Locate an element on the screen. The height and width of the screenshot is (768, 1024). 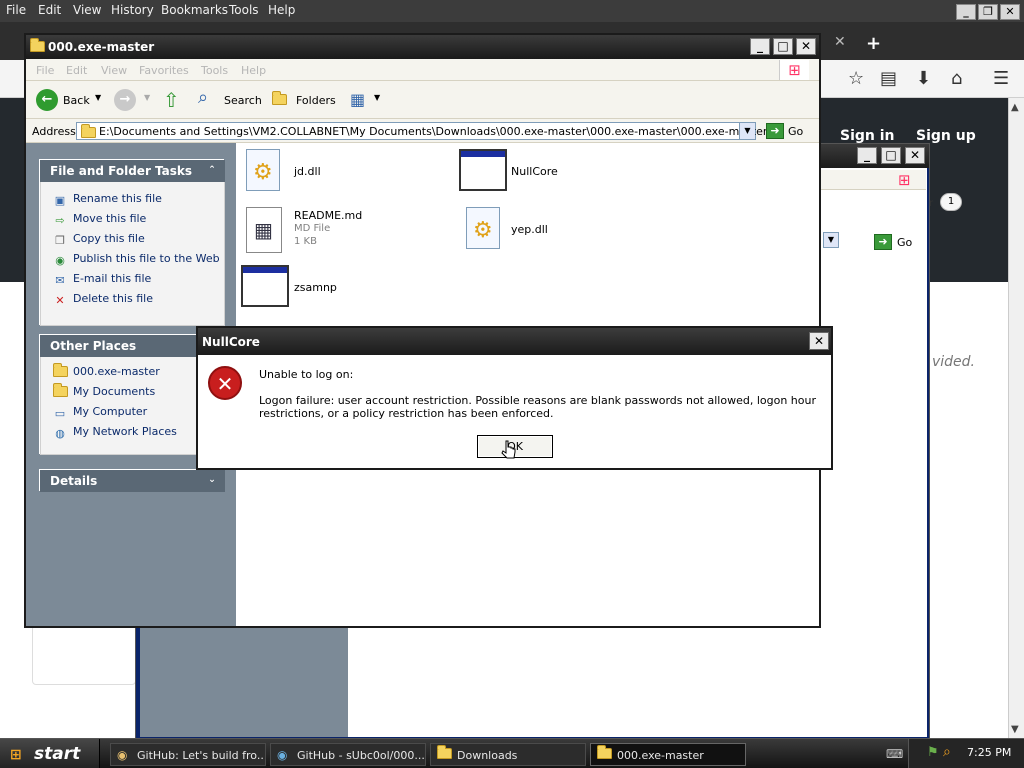
other-places-title: Other Places is located at coordinates (93, 346).